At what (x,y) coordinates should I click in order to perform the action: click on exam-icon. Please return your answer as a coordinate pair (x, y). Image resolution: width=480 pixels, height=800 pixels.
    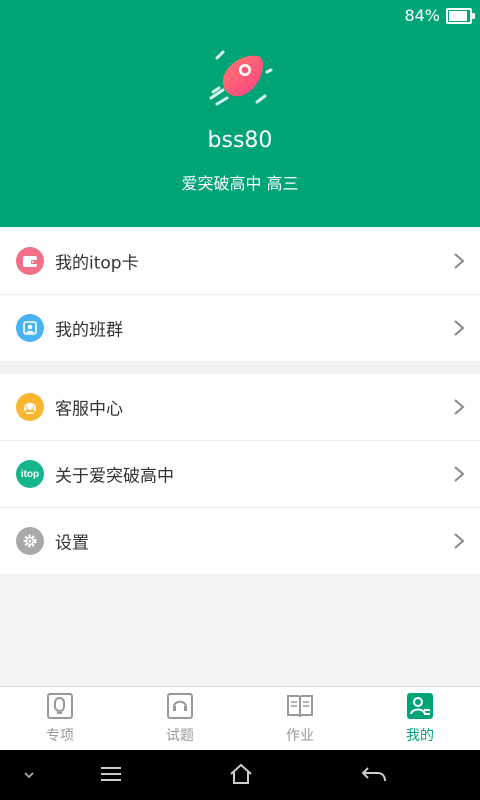
    Looking at the image, I should click on (180, 706).